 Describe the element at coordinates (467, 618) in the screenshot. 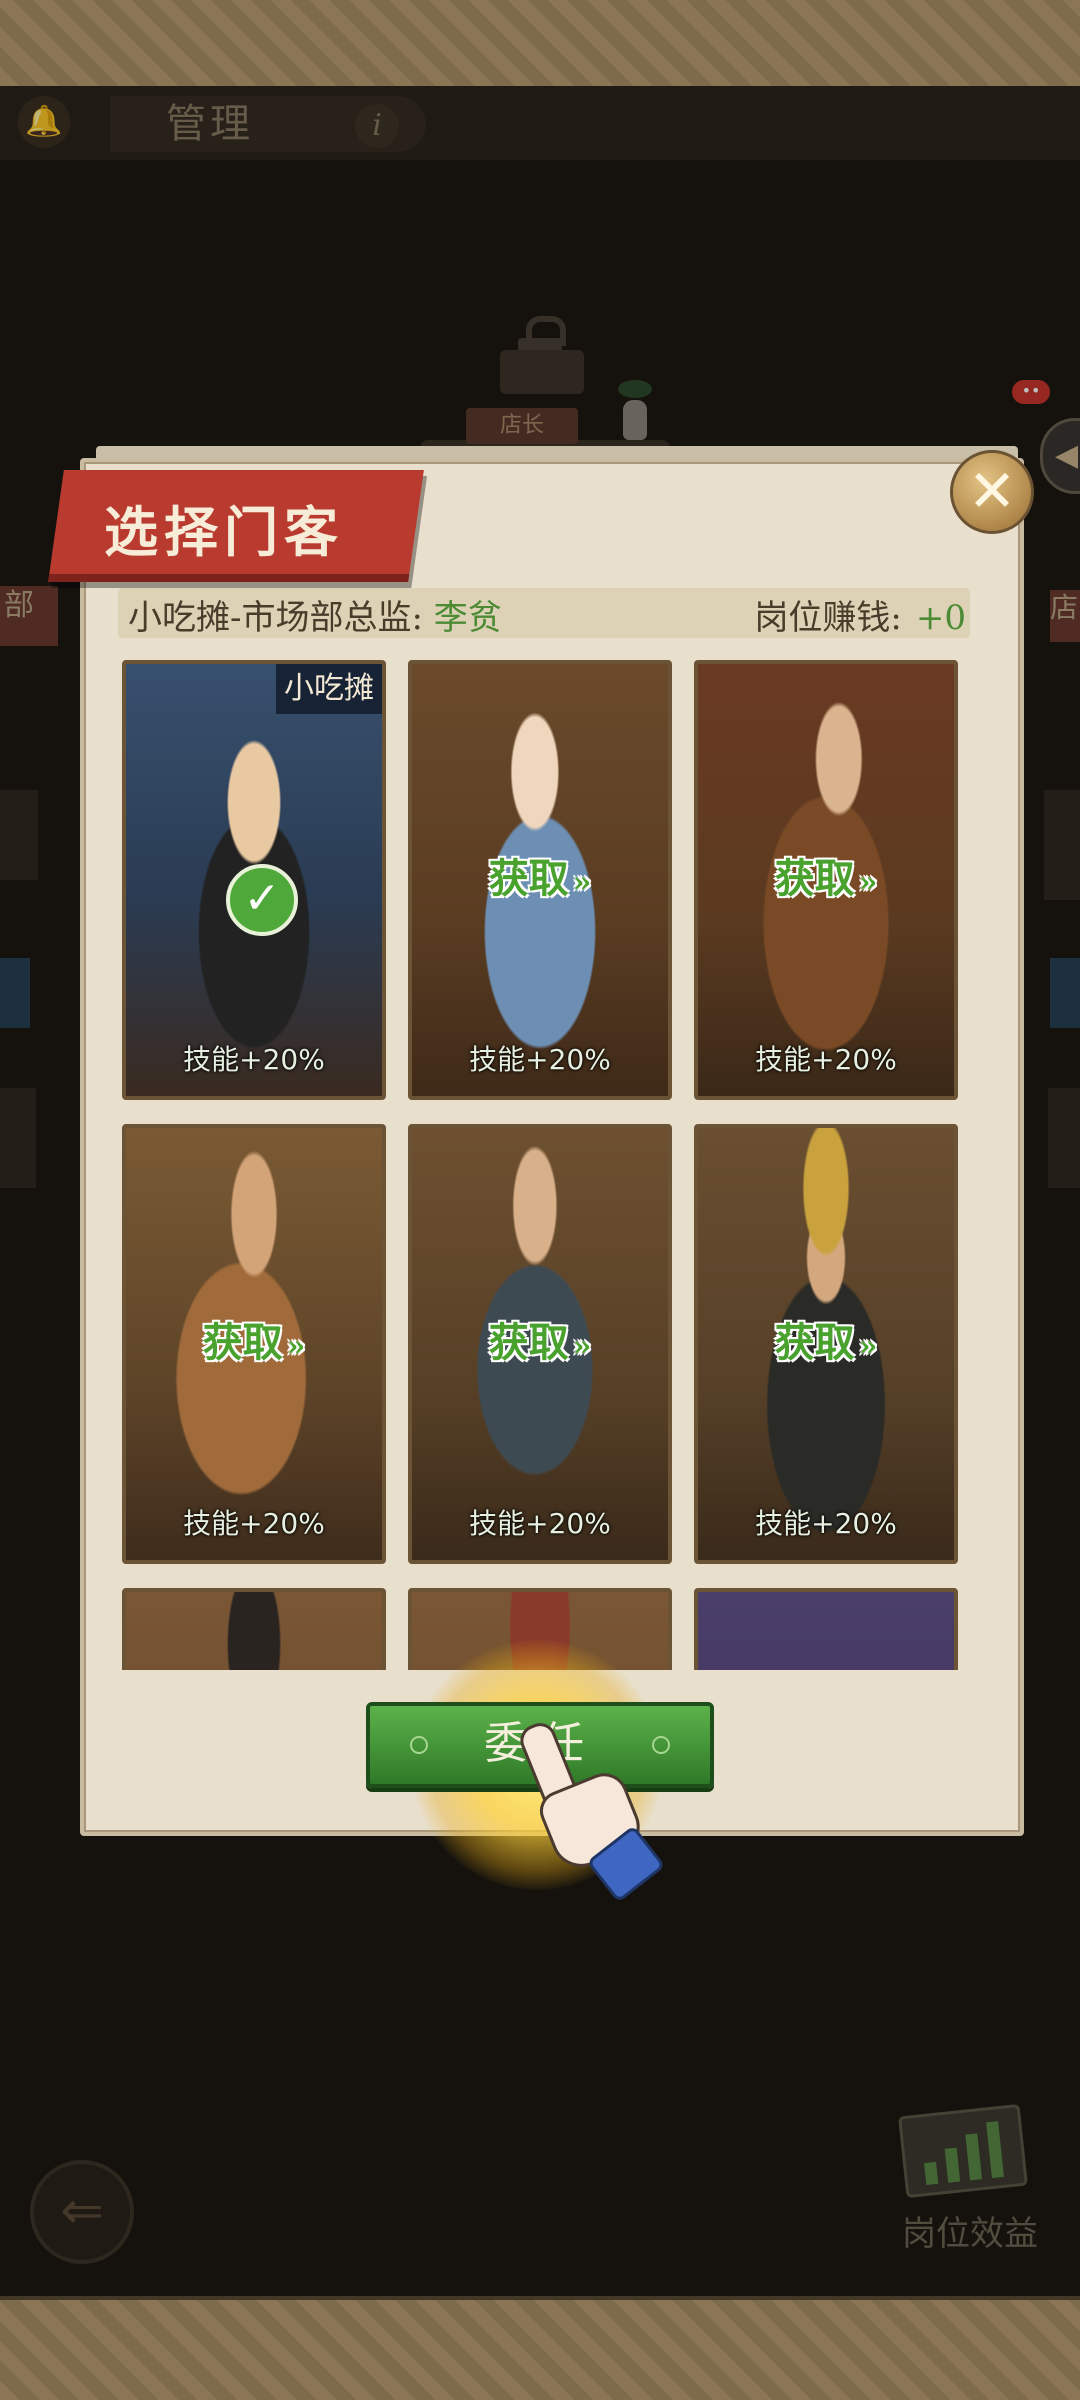

I see `assignee-name: 李贫` at that location.